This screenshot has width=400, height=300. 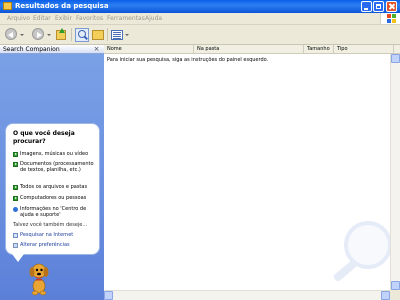 What do you see at coordinates (49, 35) in the screenshot?
I see `forward-dropdown-icon` at bounding box center [49, 35].